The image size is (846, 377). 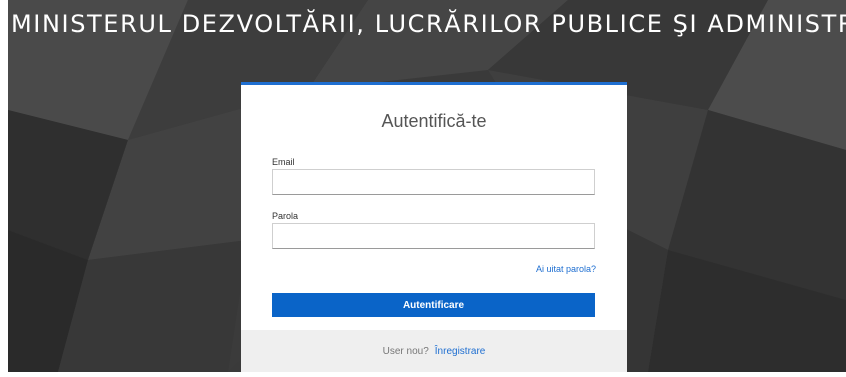 What do you see at coordinates (283, 162) in the screenshot?
I see `email-label: Email` at bounding box center [283, 162].